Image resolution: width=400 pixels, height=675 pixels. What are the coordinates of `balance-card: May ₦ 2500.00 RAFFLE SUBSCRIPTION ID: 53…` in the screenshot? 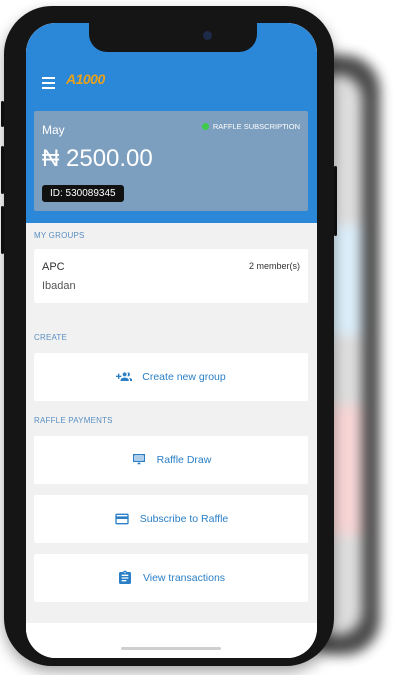 It's located at (171, 161).